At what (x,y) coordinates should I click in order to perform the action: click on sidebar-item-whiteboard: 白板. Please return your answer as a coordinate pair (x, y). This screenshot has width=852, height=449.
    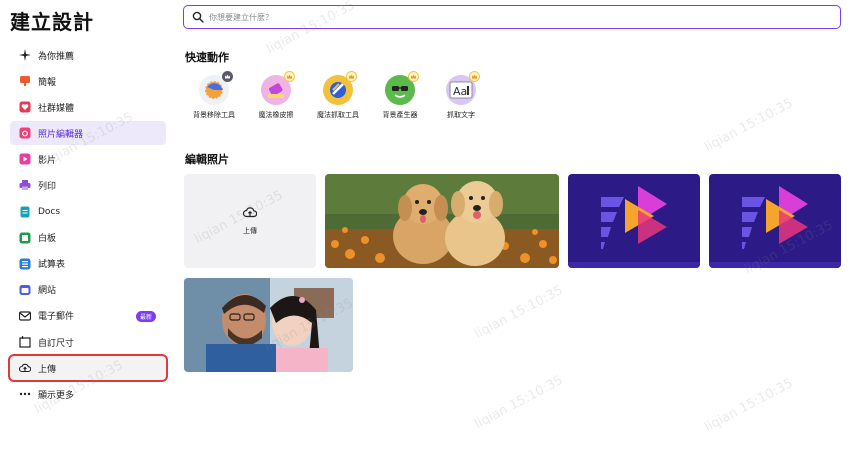
    Looking at the image, I should click on (88, 238).